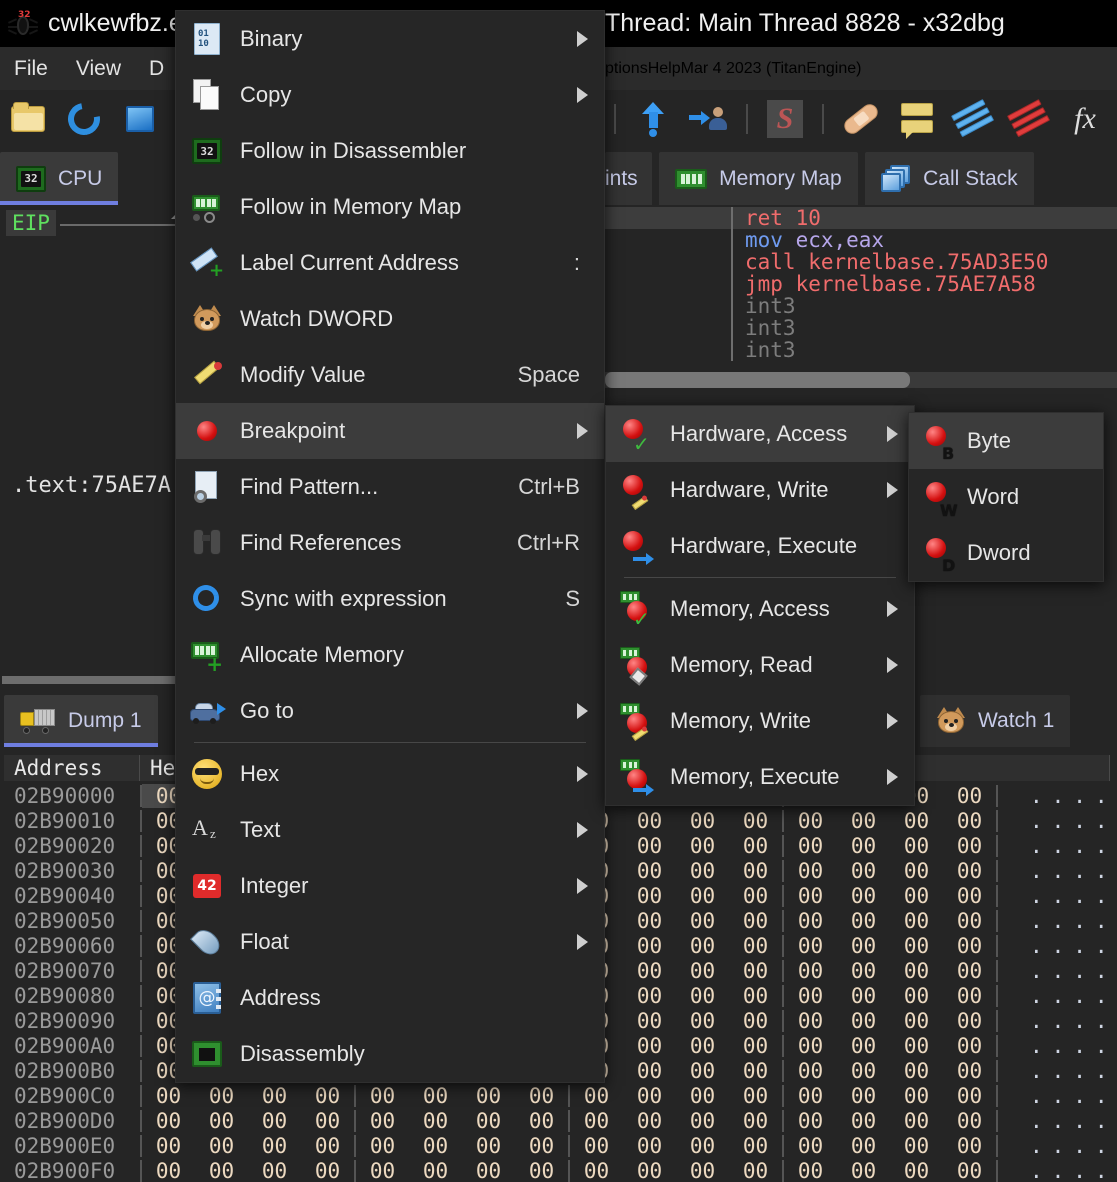 The height and width of the screenshot is (1182, 1117). What do you see at coordinates (390, 774) in the screenshot?
I see `menu-item-hex: Hex` at bounding box center [390, 774].